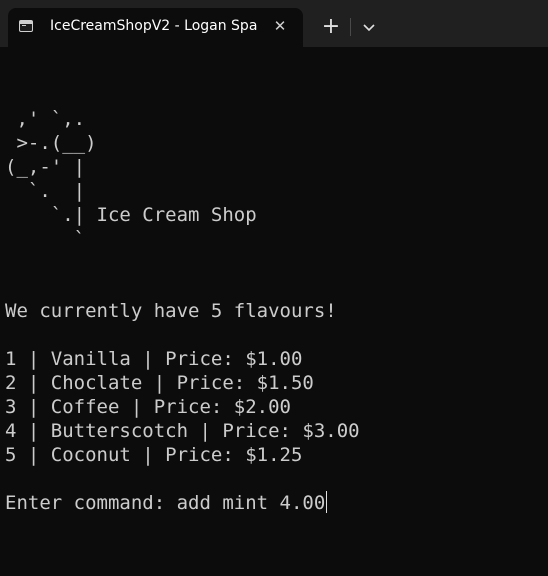 This screenshot has width=548, height=576. Describe the element at coordinates (327, 502) in the screenshot. I see `text-cursor` at that location.